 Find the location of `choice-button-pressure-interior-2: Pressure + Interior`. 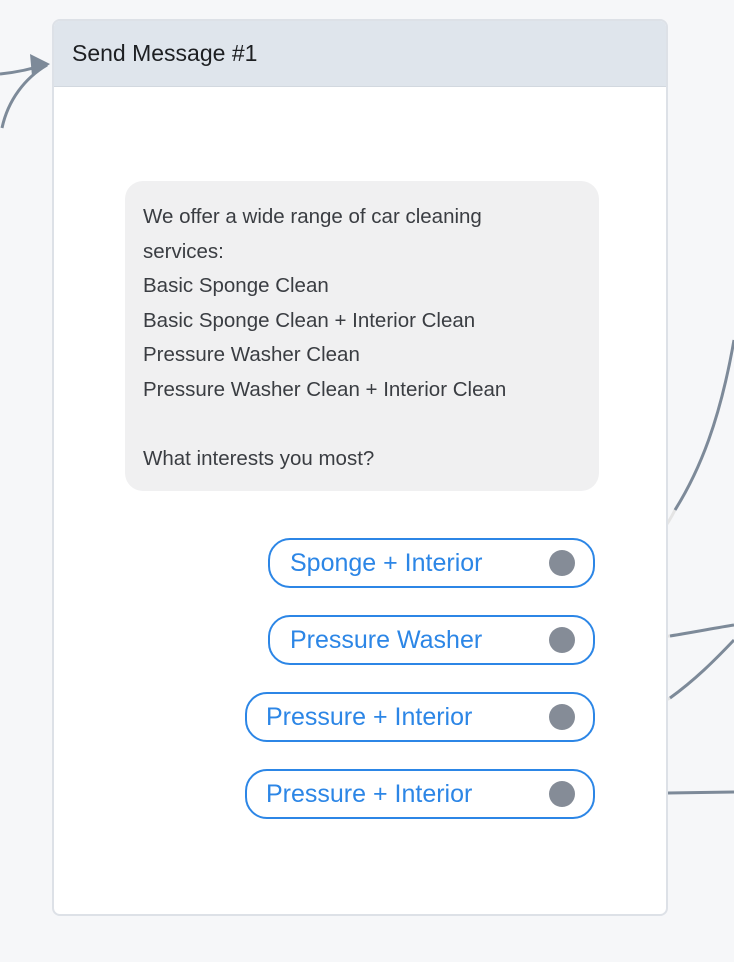

choice-button-pressure-interior-2: Pressure + Interior is located at coordinates (420, 794).